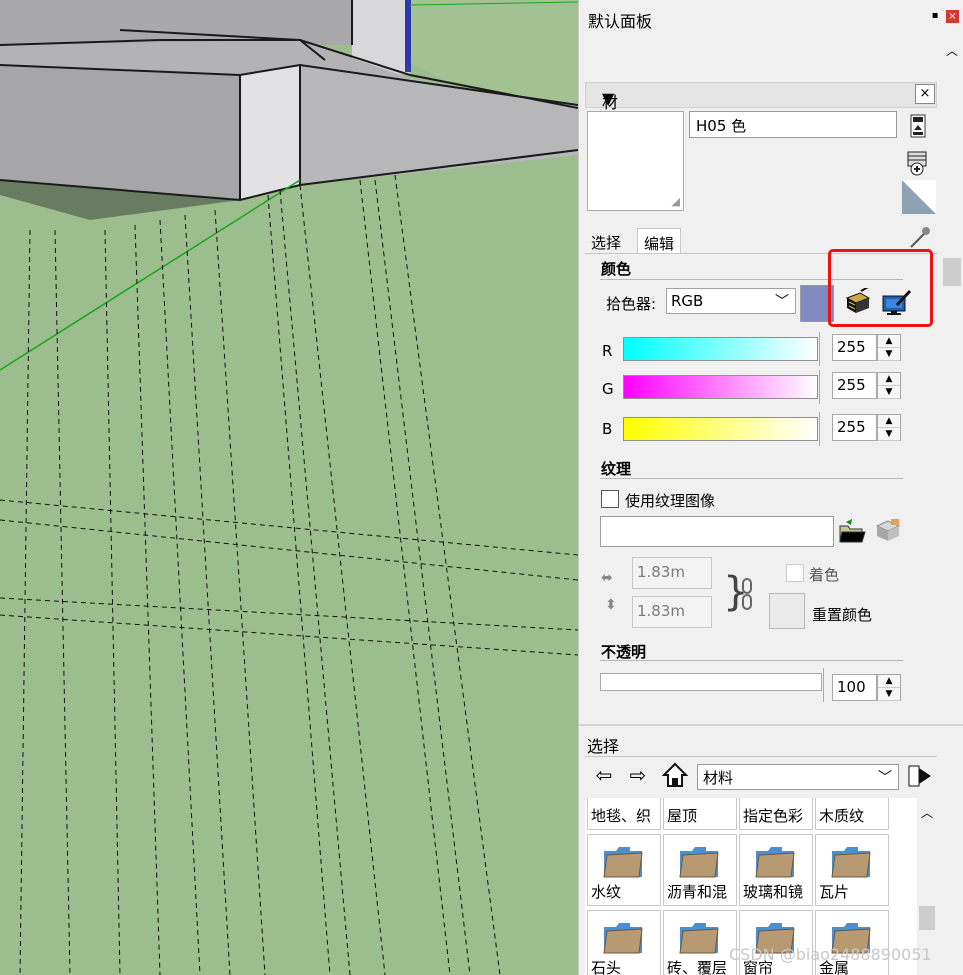 The height and width of the screenshot is (975, 963). Describe the element at coordinates (610, 499) in the screenshot. I see `use-texture-checkbox` at that location.